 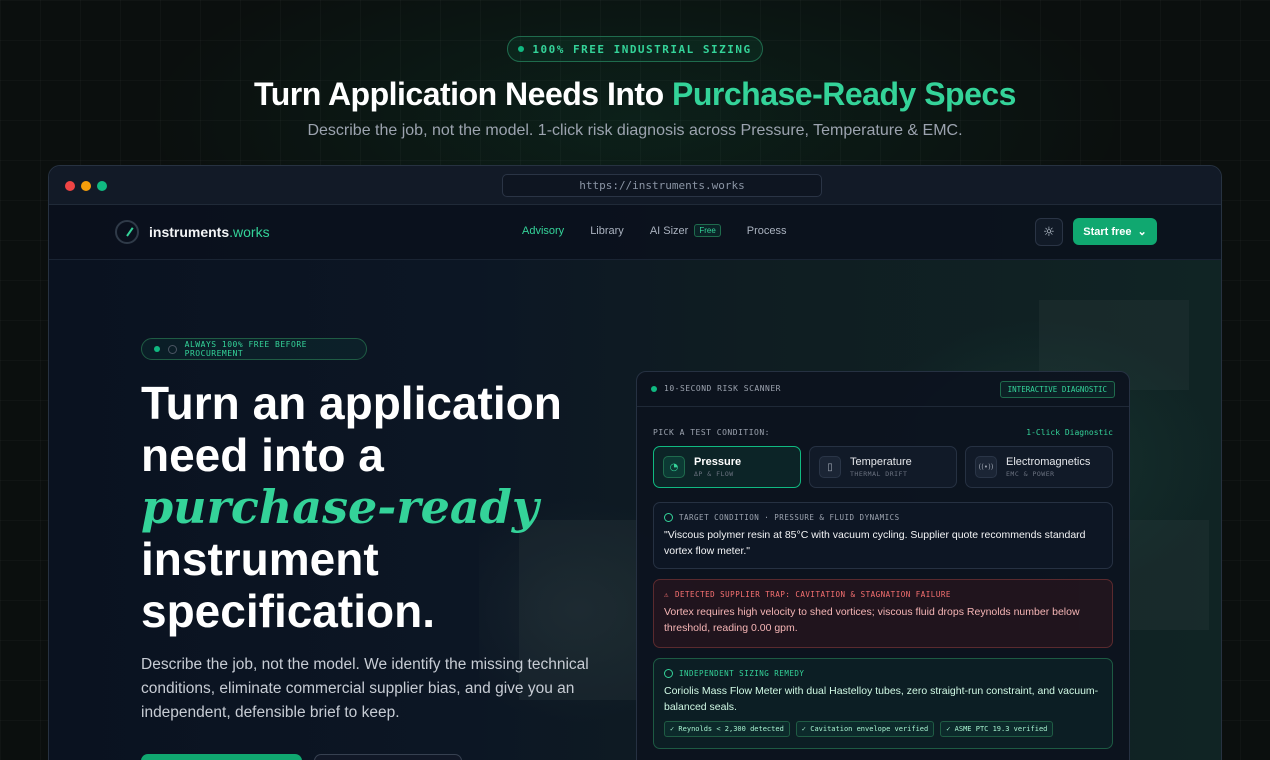 I want to click on main-heading-line-4: instrument, so click(x=260, y=559).